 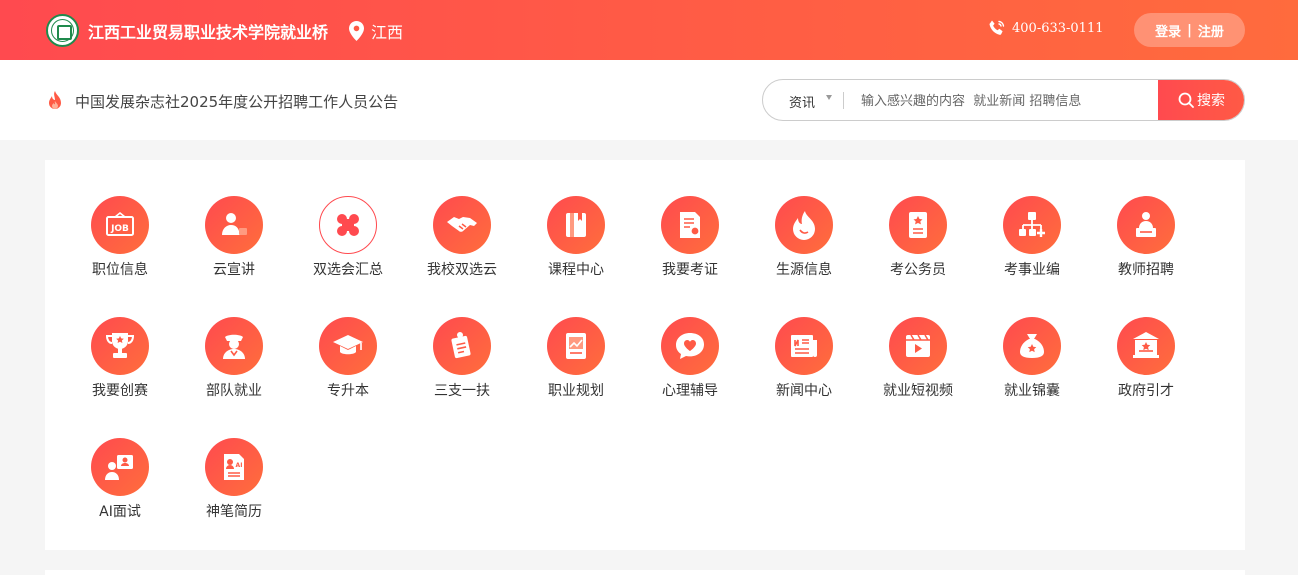 I want to click on announcement-link: 中国发展杂志社2025年度公开招聘工作人员公告, so click(x=236, y=101).